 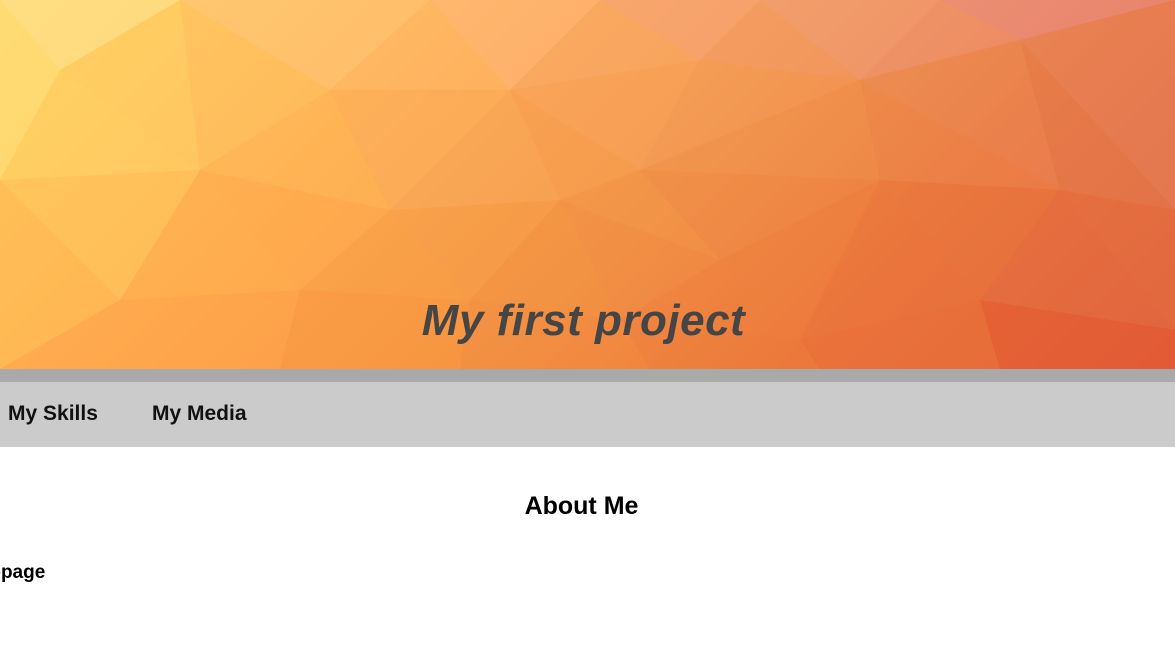 What do you see at coordinates (23, 572) in the screenshot?
I see `intro-text: webpage` at bounding box center [23, 572].